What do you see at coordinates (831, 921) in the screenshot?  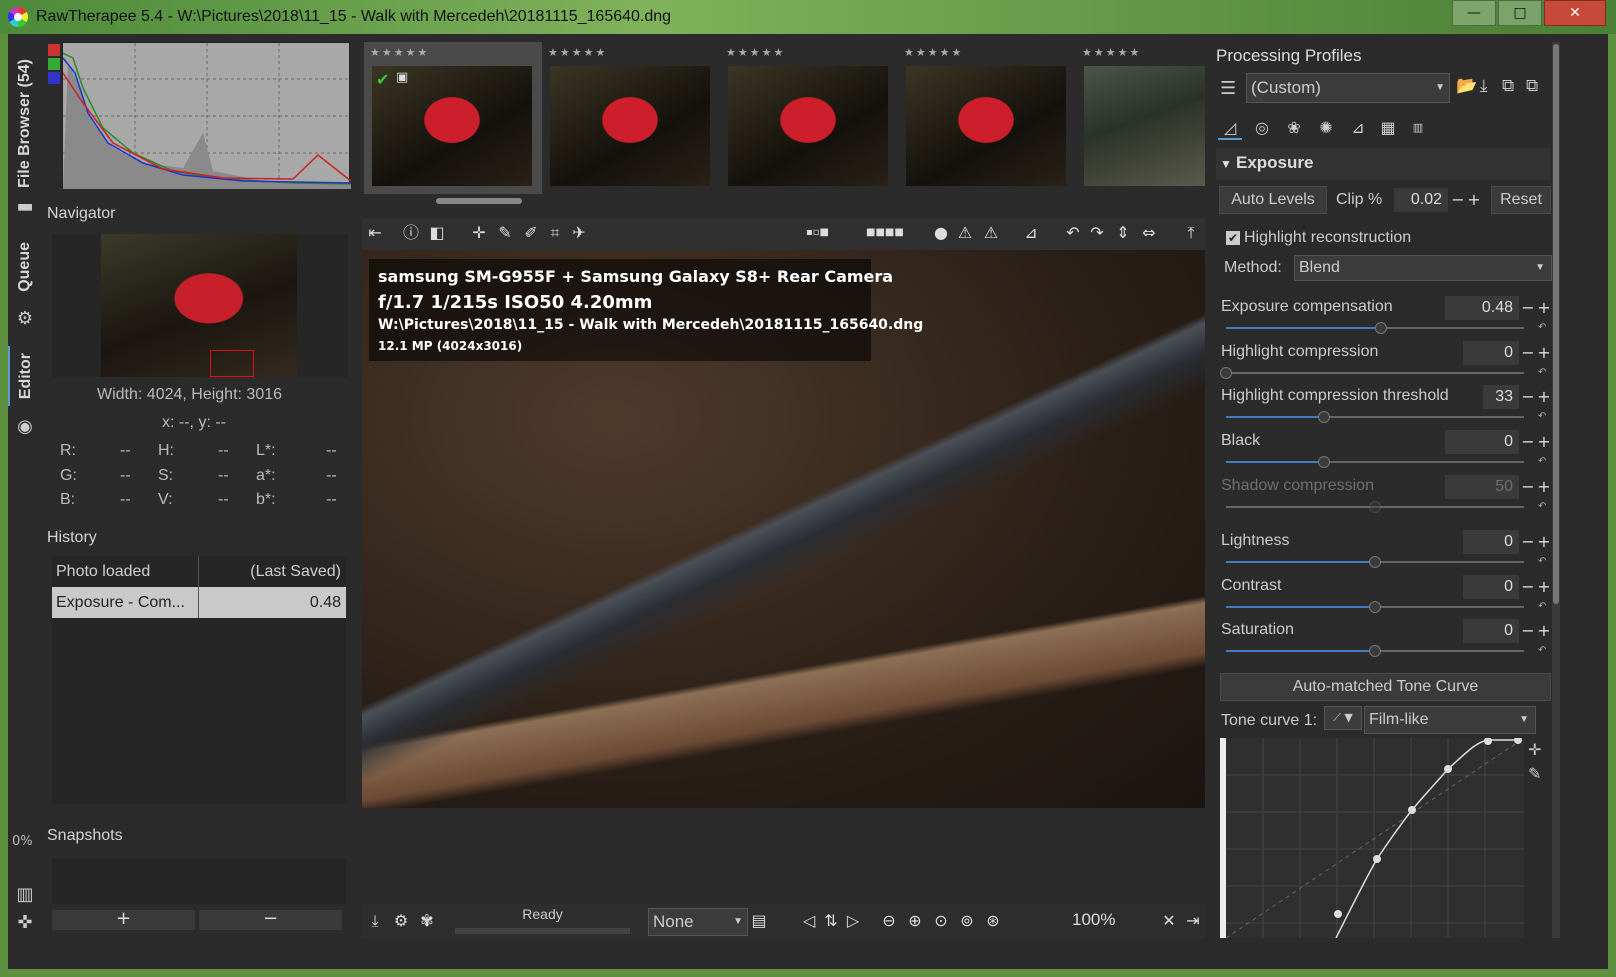 I see `sync-icon: ⇅` at bounding box center [831, 921].